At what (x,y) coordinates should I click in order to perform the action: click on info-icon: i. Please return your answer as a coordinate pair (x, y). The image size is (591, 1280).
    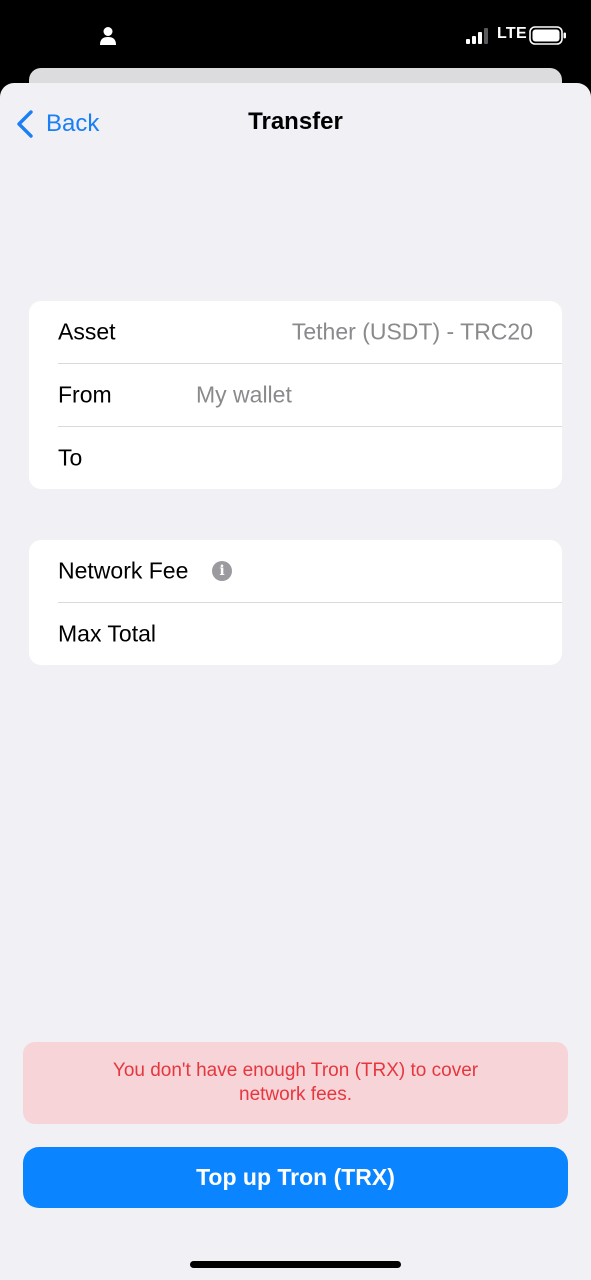
    Looking at the image, I should click on (222, 571).